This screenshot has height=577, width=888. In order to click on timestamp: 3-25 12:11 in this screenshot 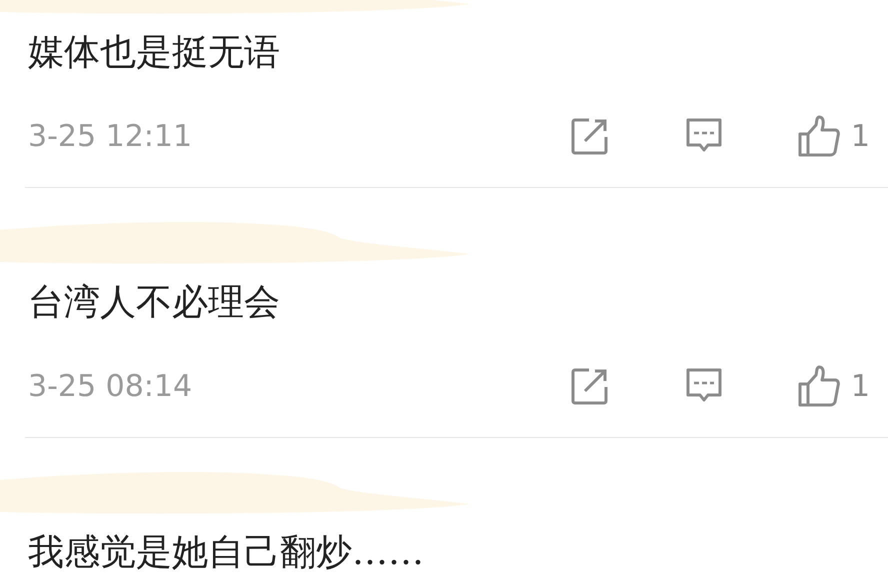, I will do `click(110, 136)`.